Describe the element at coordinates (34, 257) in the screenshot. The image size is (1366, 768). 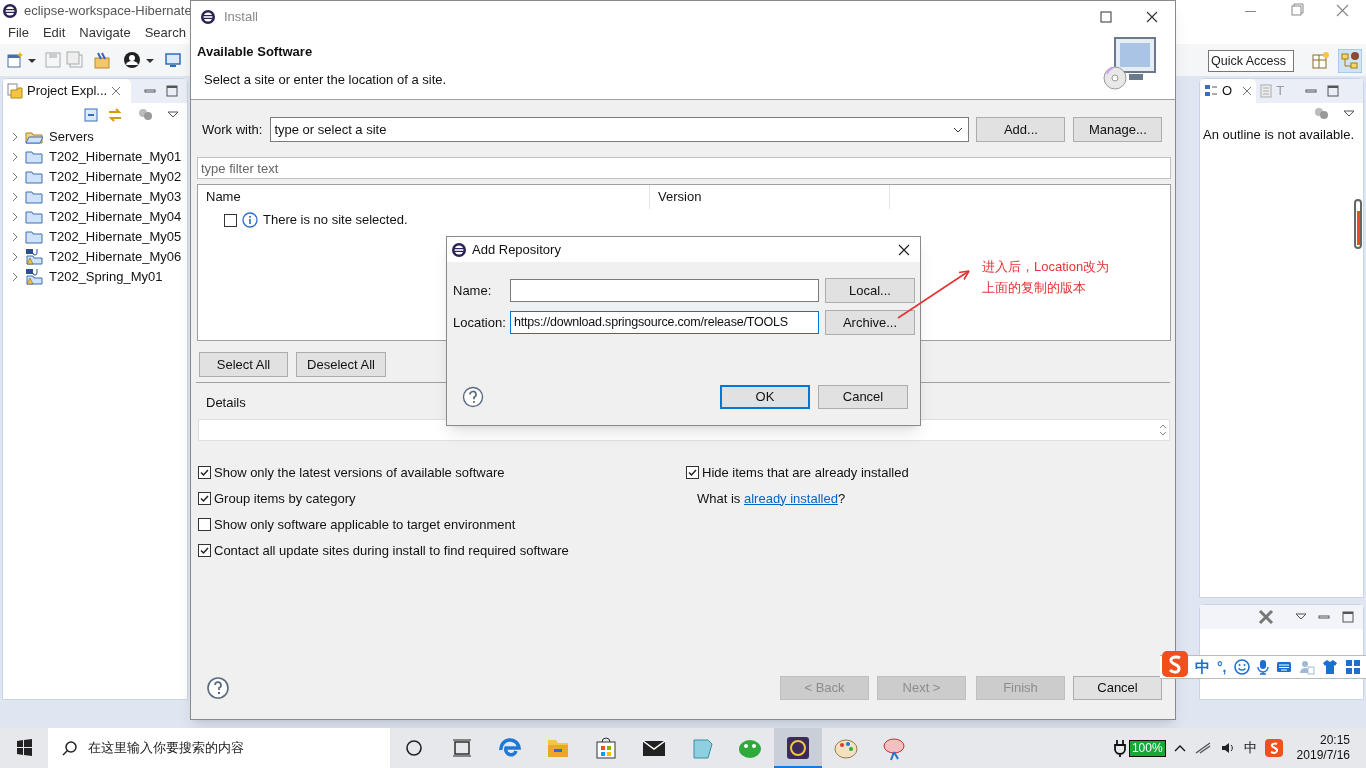
I see `maven-project-icon` at that location.